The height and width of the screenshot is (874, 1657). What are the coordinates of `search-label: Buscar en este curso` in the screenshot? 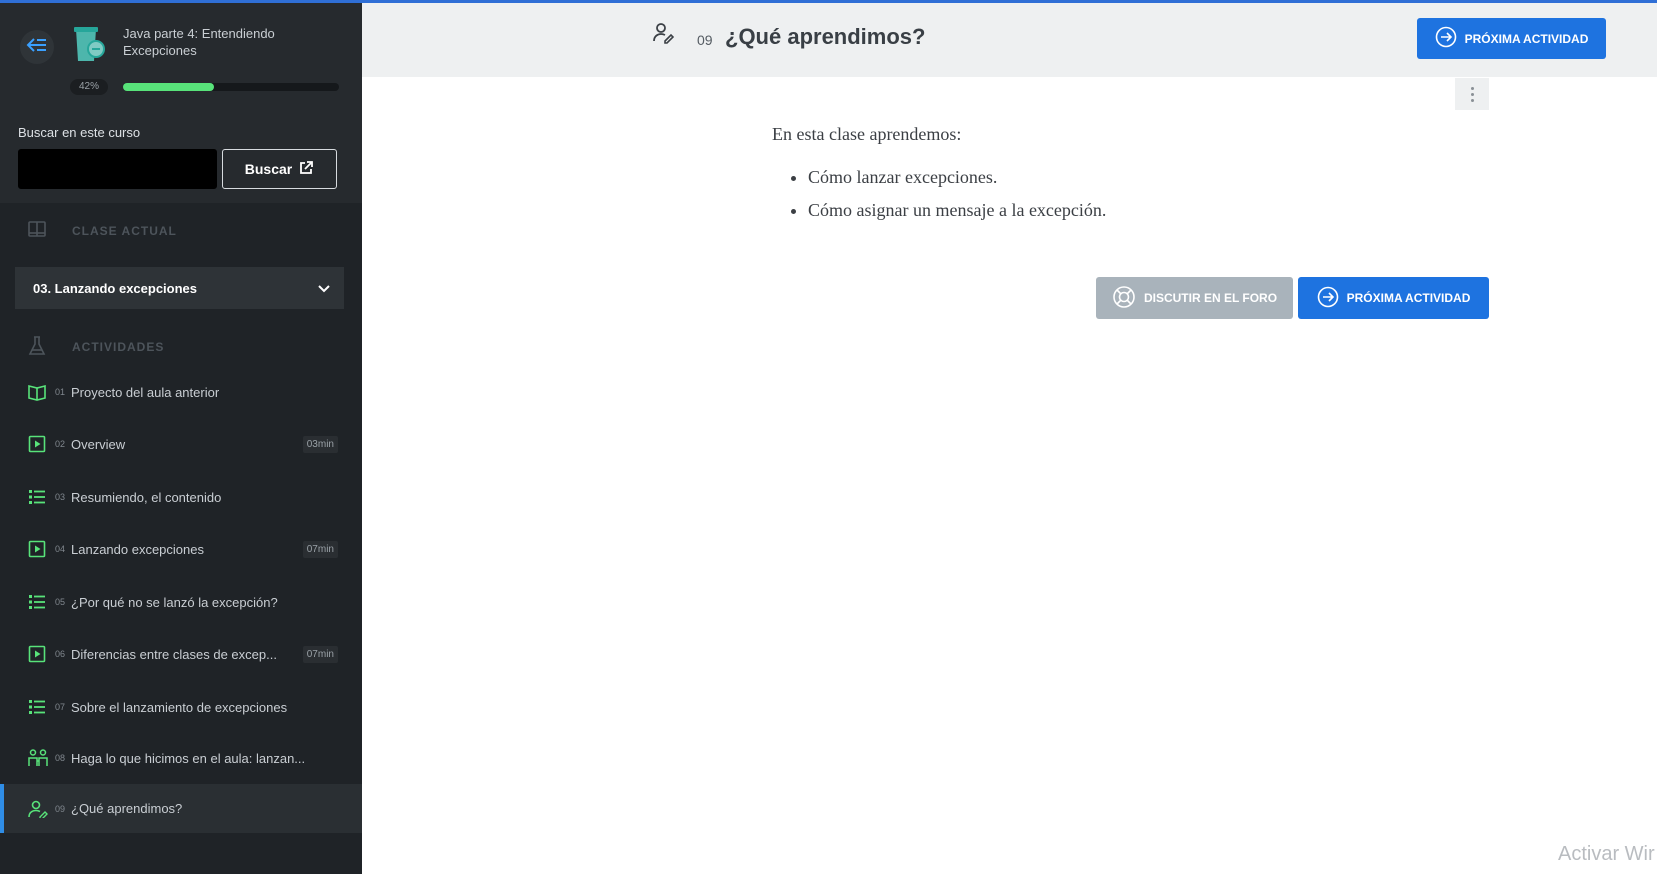 It's located at (79, 132).